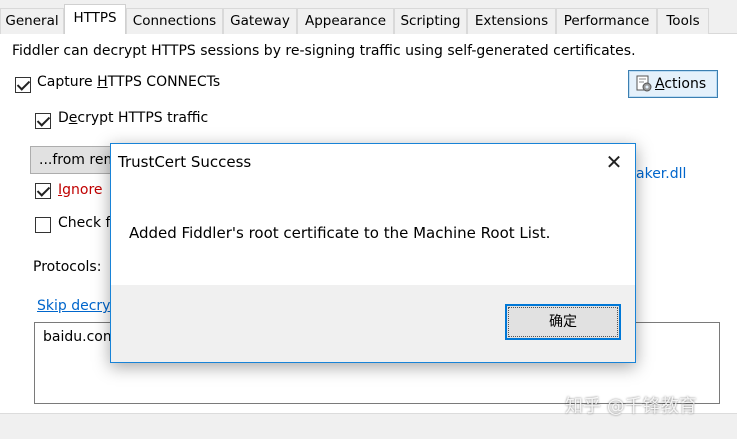 This screenshot has height=439, width=737. Describe the element at coordinates (430, 21) in the screenshot. I see `tab-scripting: Scripting` at that location.